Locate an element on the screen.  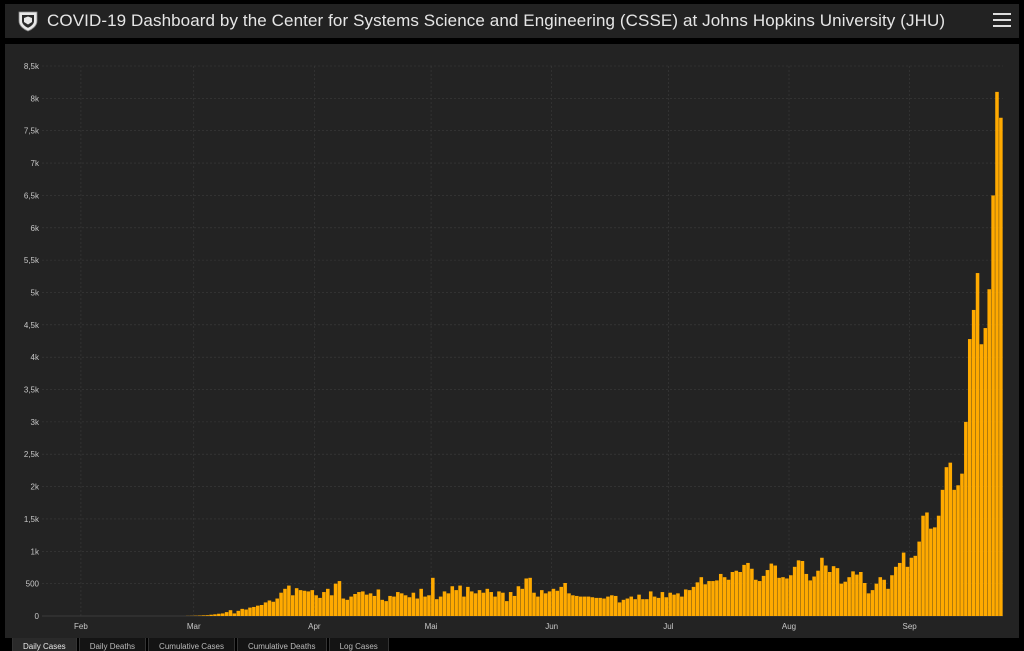
tab-cumulative-deaths: Cumulative Deaths is located at coordinates (281, 644).